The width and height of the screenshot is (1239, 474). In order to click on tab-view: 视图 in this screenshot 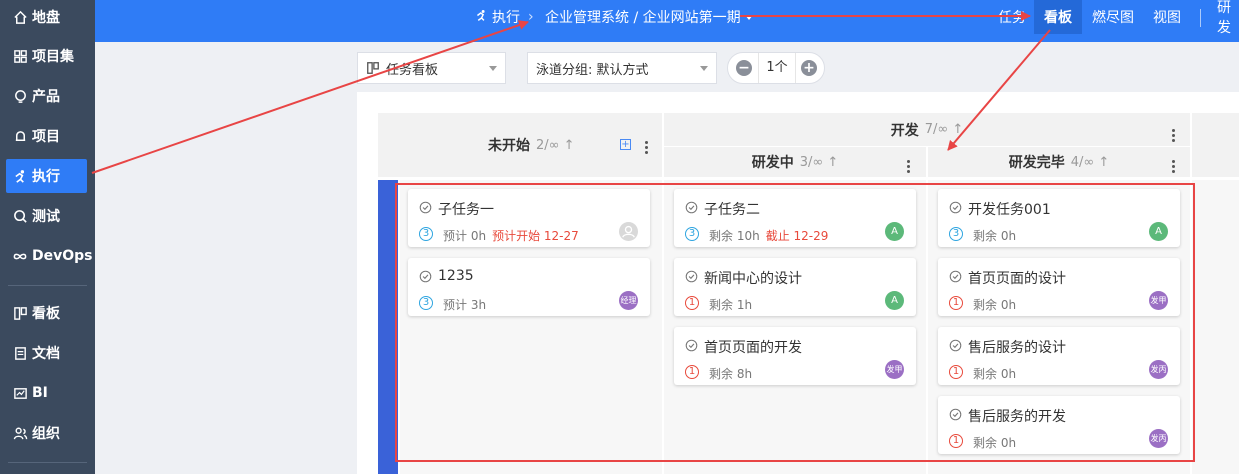, I will do `click(1167, 17)`.